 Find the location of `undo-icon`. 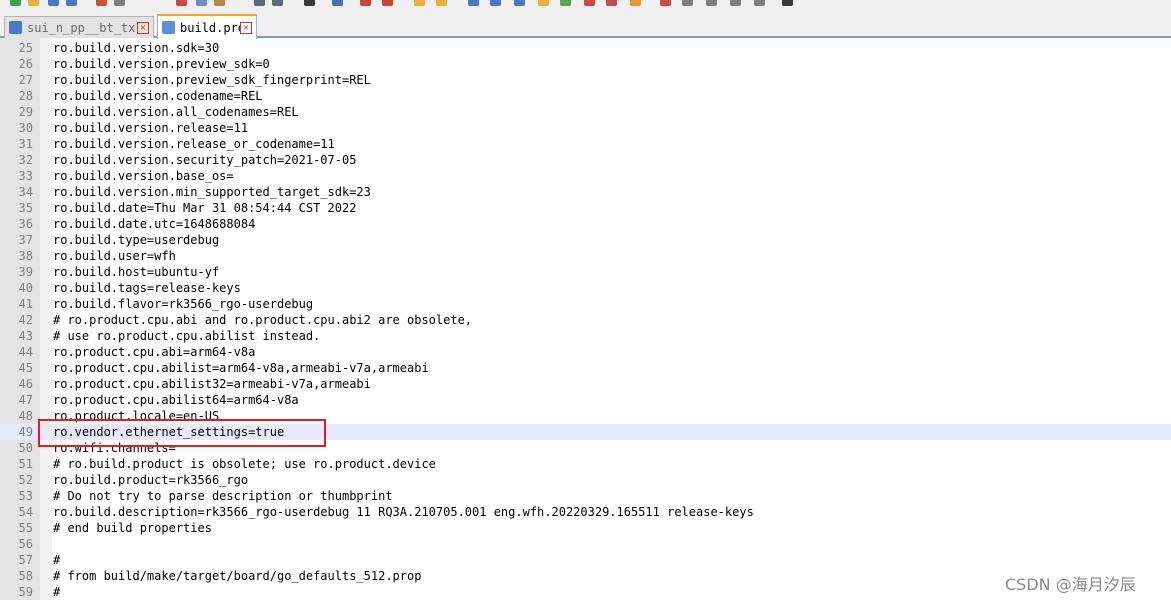

undo-icon is located at coordinates (259, 3).